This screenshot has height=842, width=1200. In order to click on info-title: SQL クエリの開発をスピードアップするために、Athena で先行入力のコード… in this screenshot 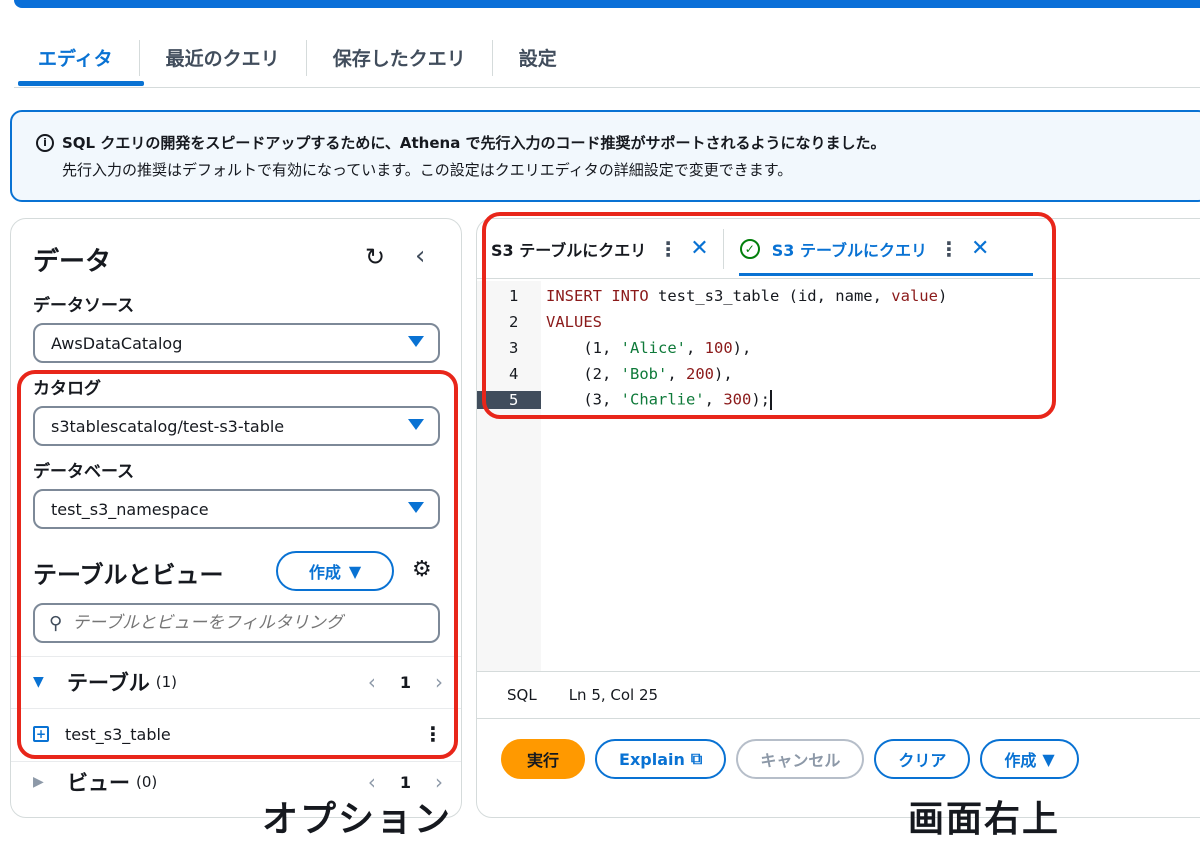, I will do `click(474, 143)`.